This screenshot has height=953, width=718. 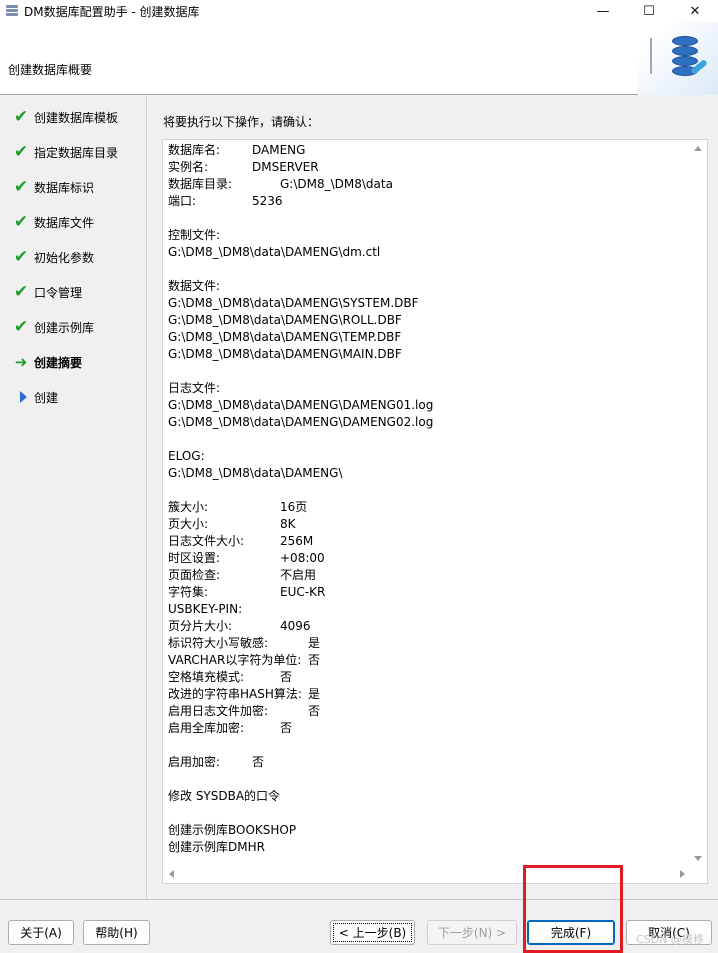 I want to click on summary-line: 空格填充模式: 否, so click(x=230, y=677).